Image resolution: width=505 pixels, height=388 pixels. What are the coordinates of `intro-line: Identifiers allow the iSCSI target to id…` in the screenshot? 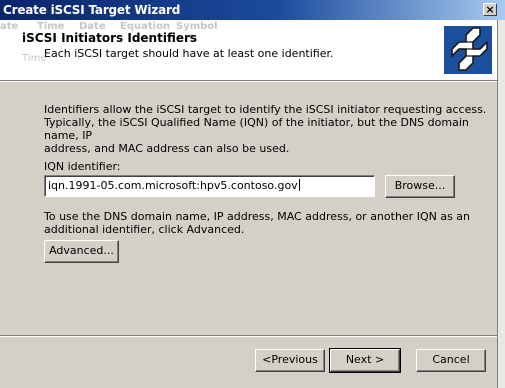 It's located at (265, 109).